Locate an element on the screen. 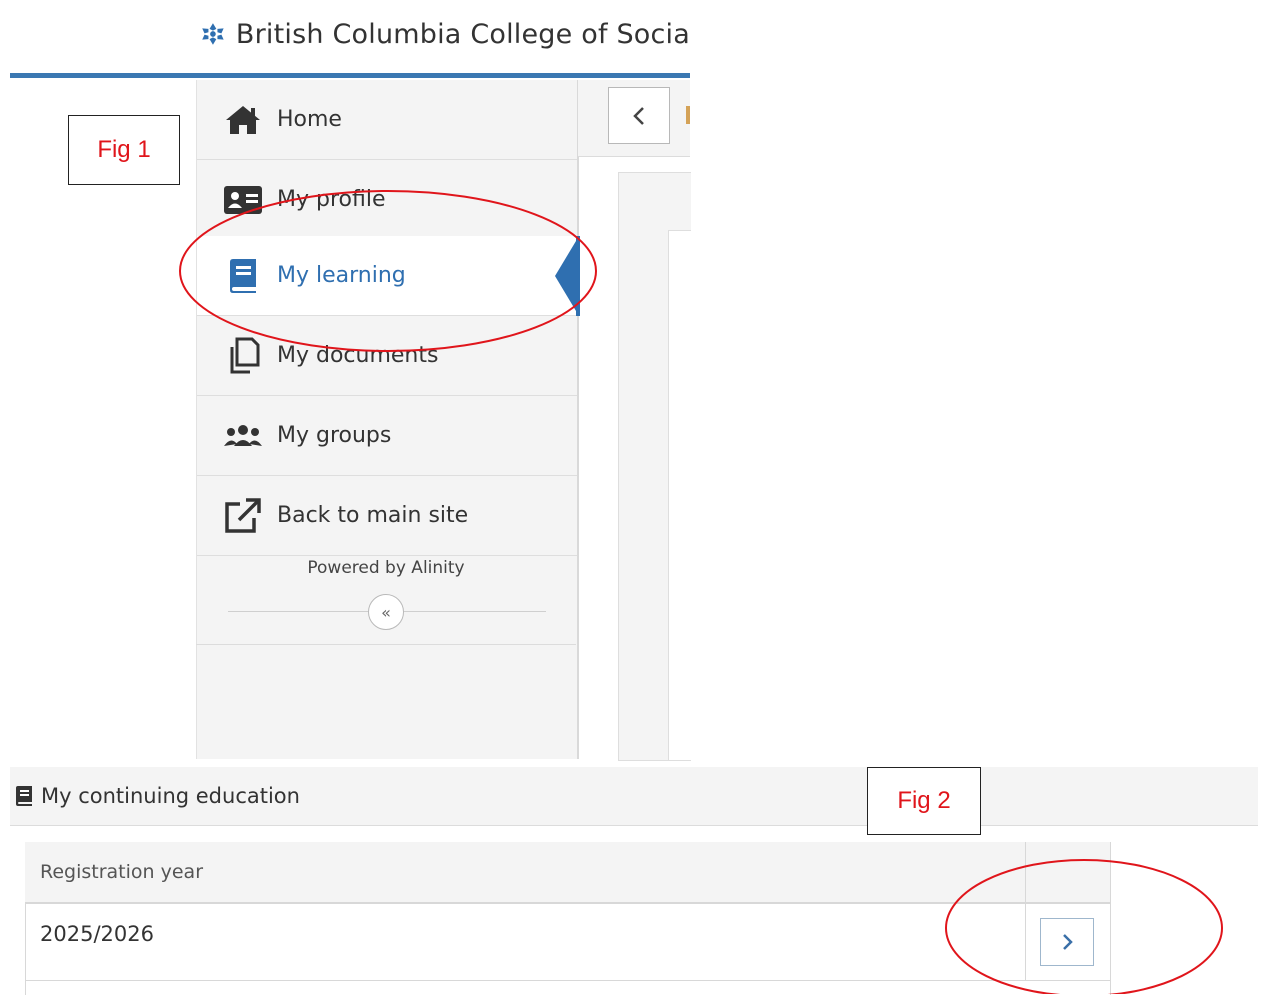 The width and height of the screenshot is (1264, 995). sidebar-item-back-to-main-site: Back to main site is located at coordinates (387, 516).